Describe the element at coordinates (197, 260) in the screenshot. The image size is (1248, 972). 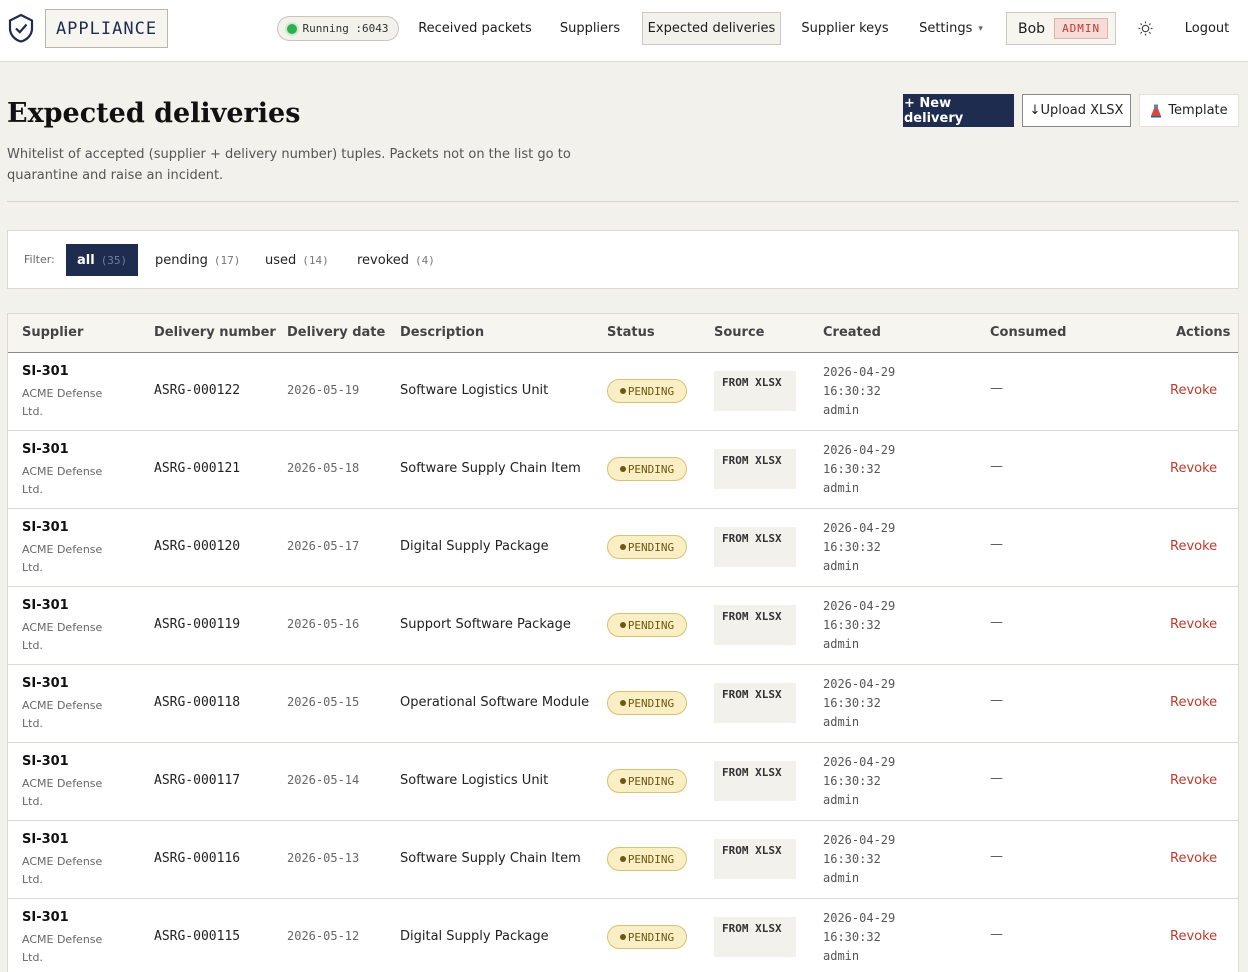
I see `filter-chip-pending: pending (17)` at that location.